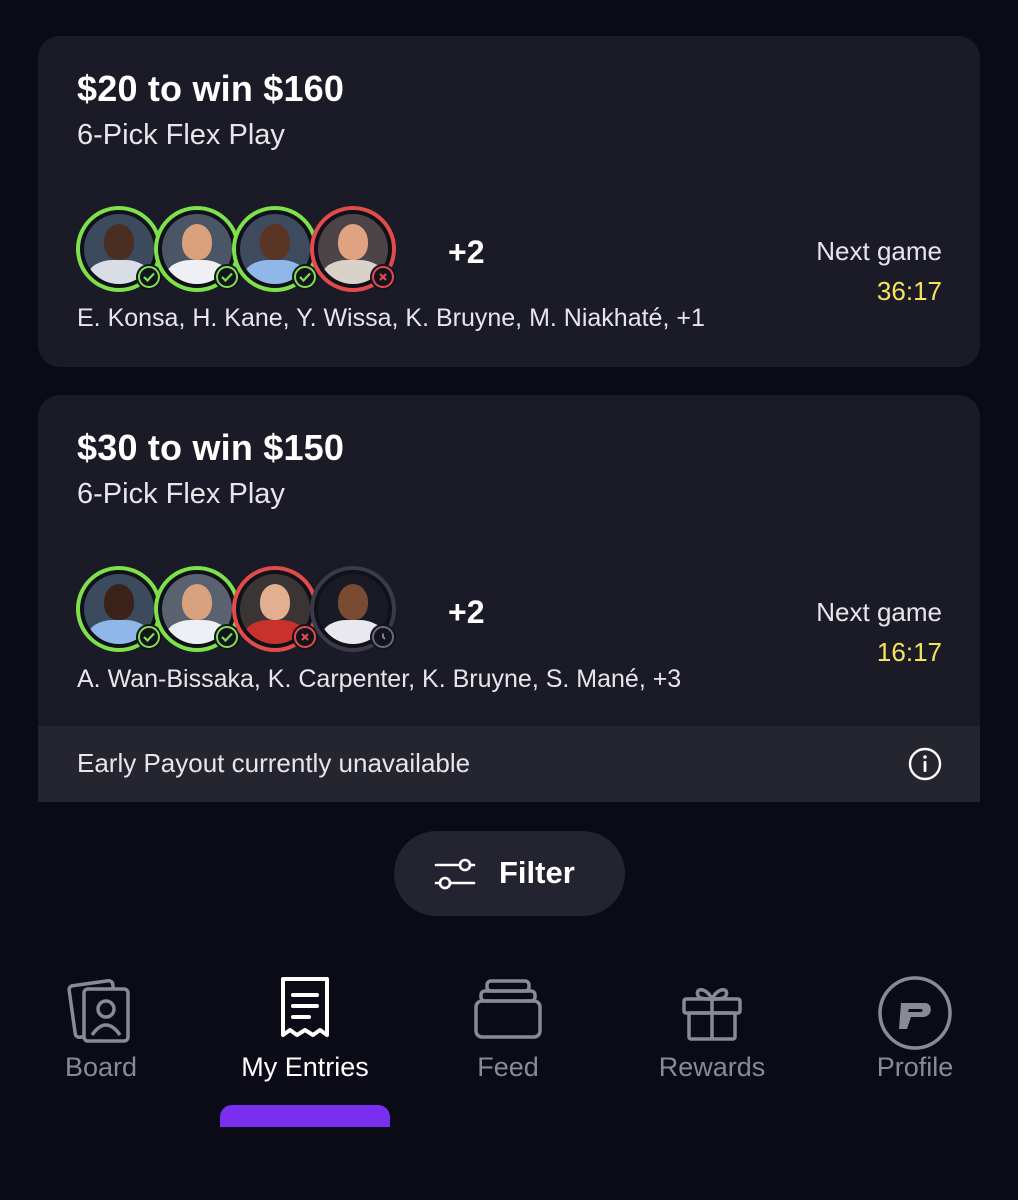 The image size is (1018, 1200). Describe the element at coordinates (925, 764) in the screenshot. I see `info-icon` at that location.